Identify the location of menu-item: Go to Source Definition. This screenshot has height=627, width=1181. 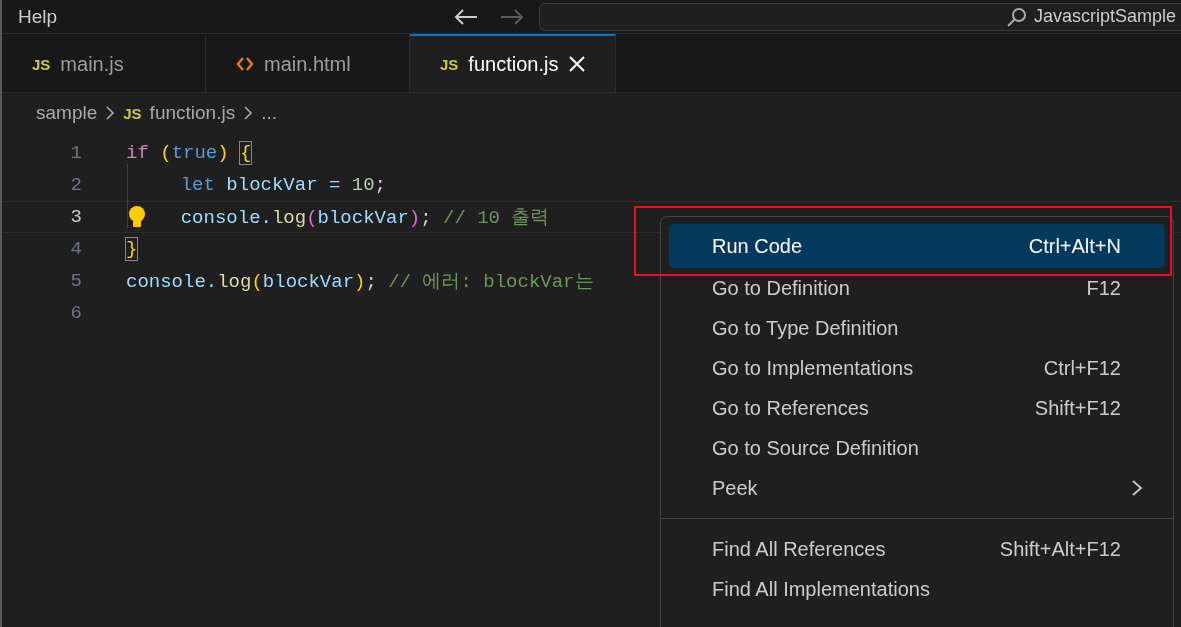
(917, 448).